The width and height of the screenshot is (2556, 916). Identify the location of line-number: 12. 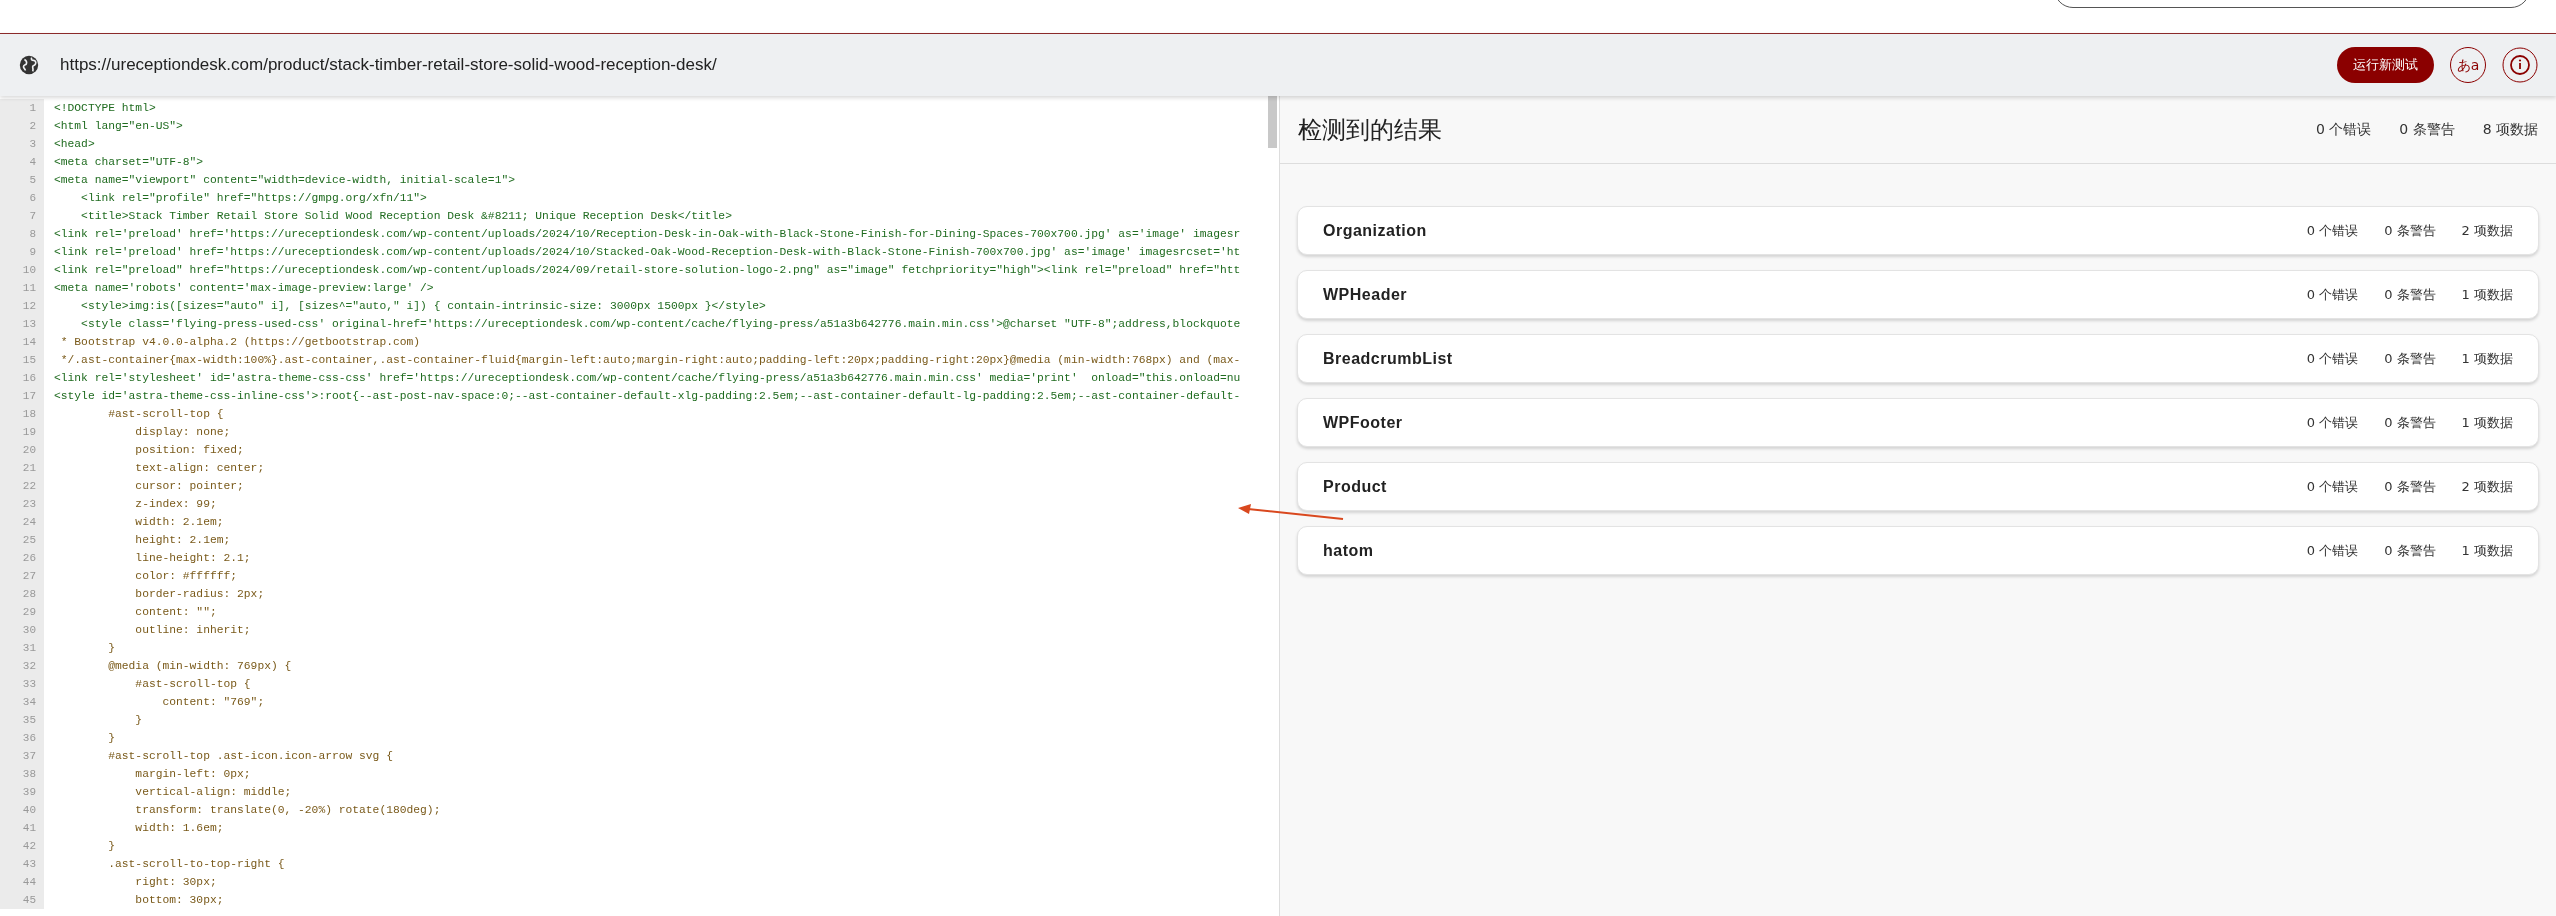
(22, 306).